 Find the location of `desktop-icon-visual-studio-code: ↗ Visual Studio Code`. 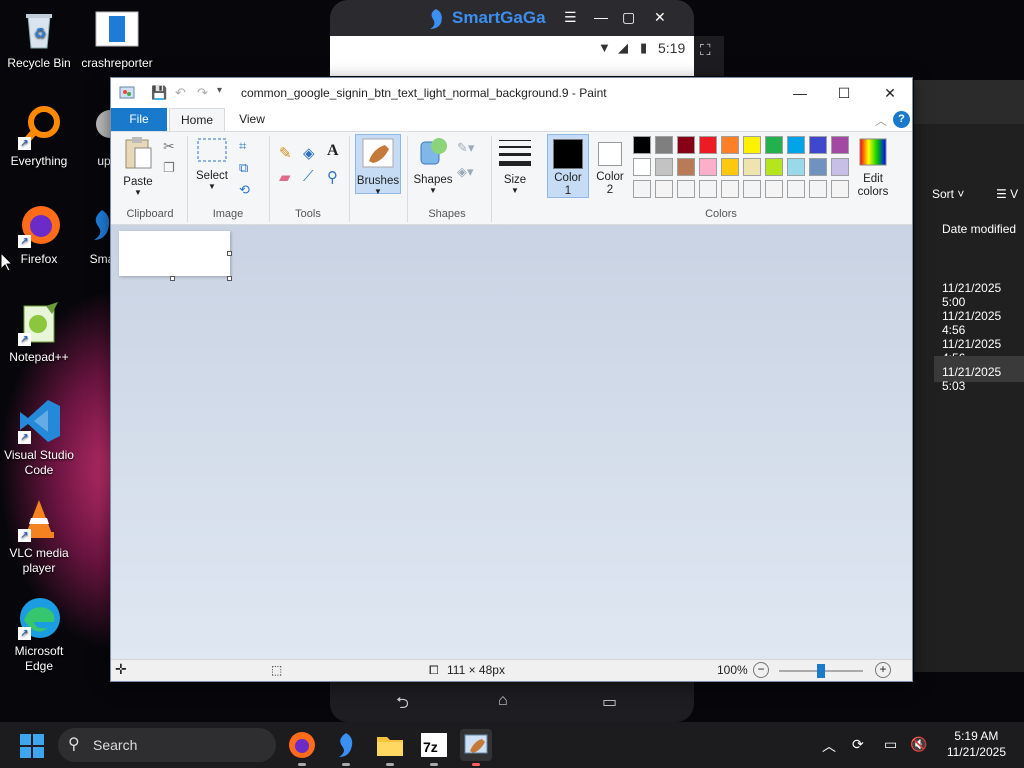

desktop-icon-visual-studio-code: ↗ Visual Studio Code is located at coordinates (39, 438).